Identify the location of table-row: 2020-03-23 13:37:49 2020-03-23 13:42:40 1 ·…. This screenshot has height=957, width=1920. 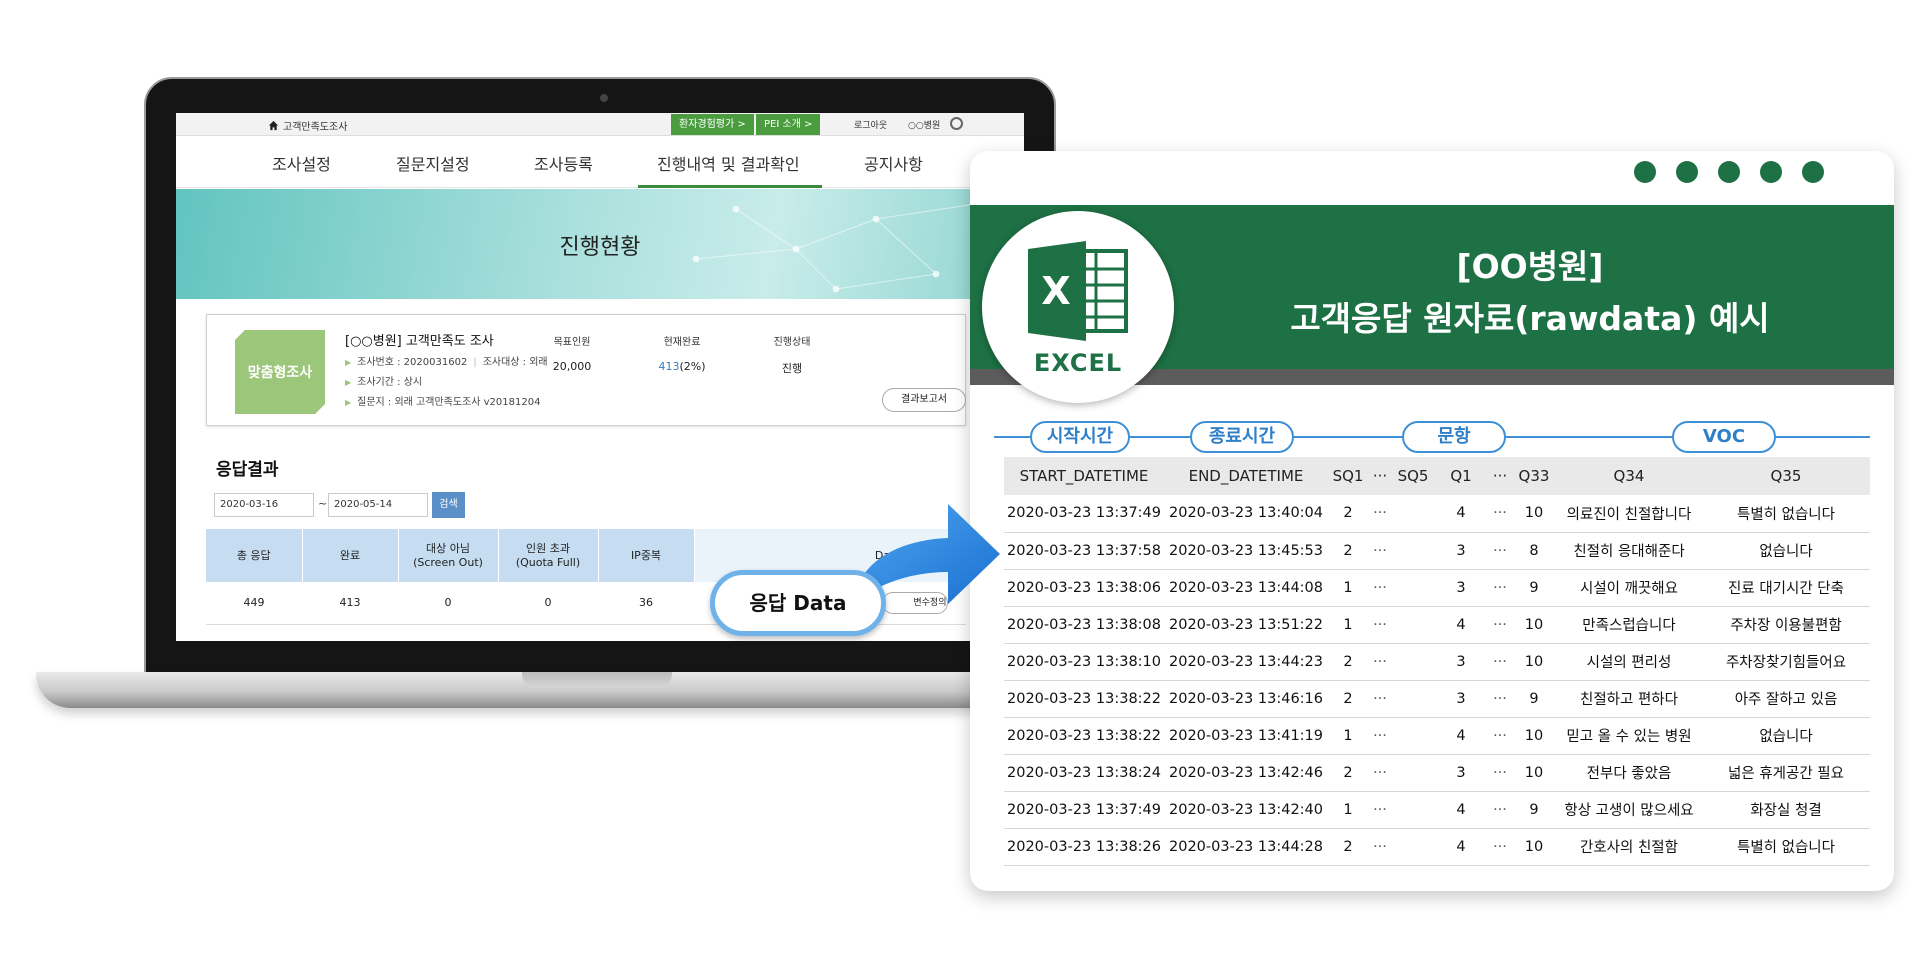
(1437, 810).